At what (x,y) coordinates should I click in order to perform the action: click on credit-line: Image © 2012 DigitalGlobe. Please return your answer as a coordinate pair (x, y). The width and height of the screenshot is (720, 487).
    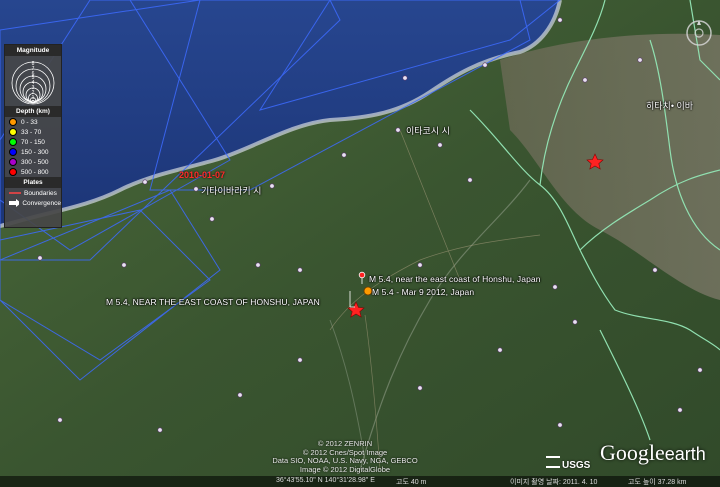
    Looking at the image, I should click on (345, 469).